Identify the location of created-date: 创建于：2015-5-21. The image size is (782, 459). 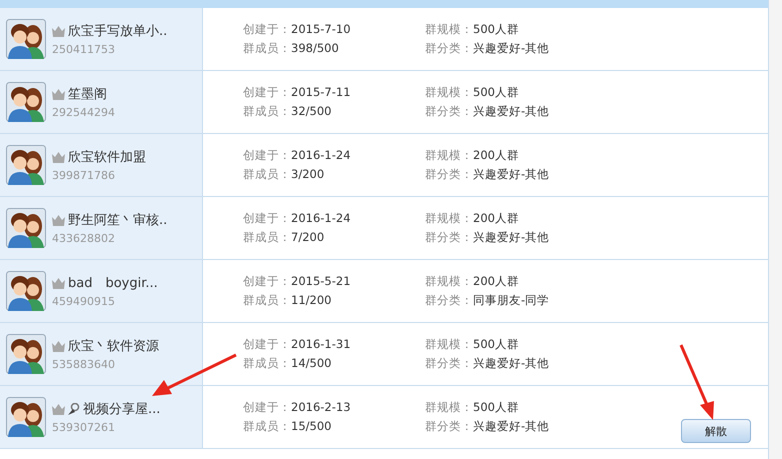
(297, 281).